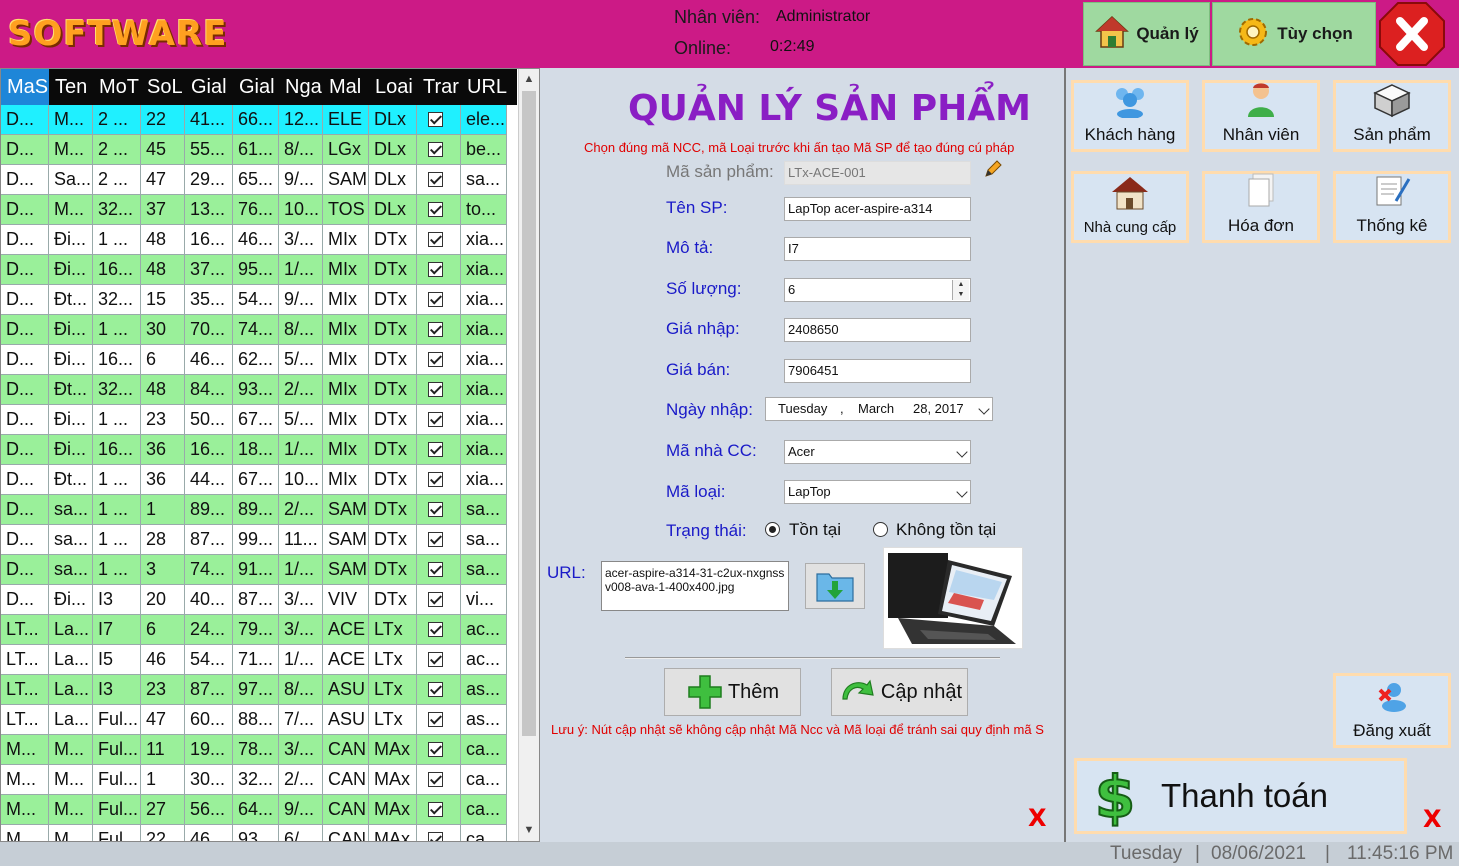 This screenshot has width=1459, height=866. I want to click on table-cell: ACE, so click(346, 630).